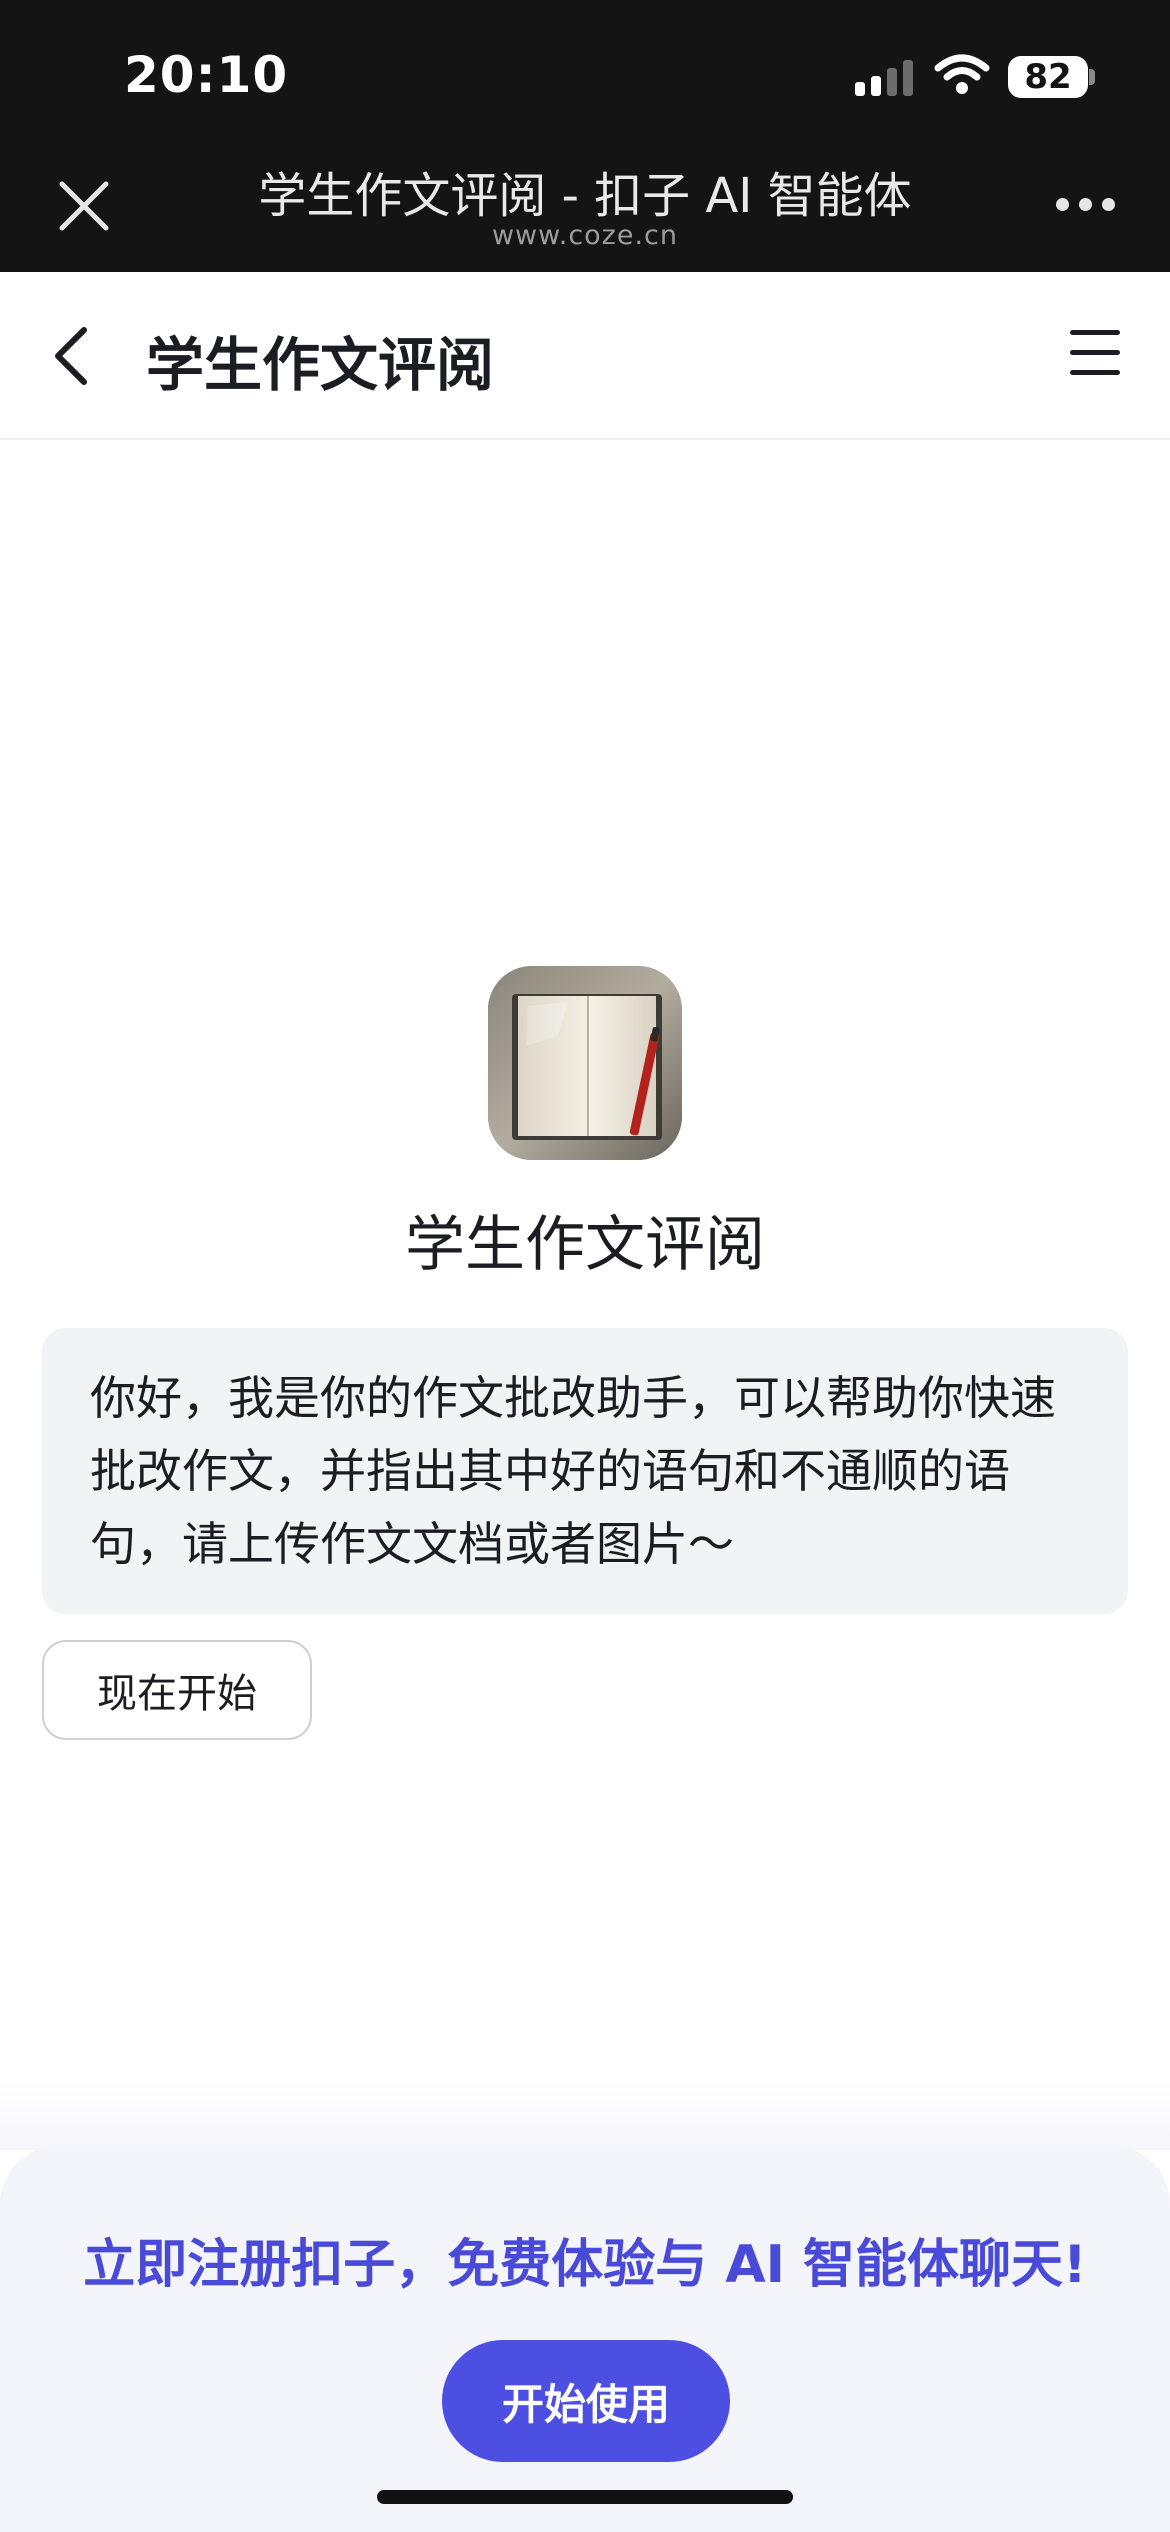 This screenshot has width=1170, height=2532. I want to click on battery-level: 82, so click(1048, 77).